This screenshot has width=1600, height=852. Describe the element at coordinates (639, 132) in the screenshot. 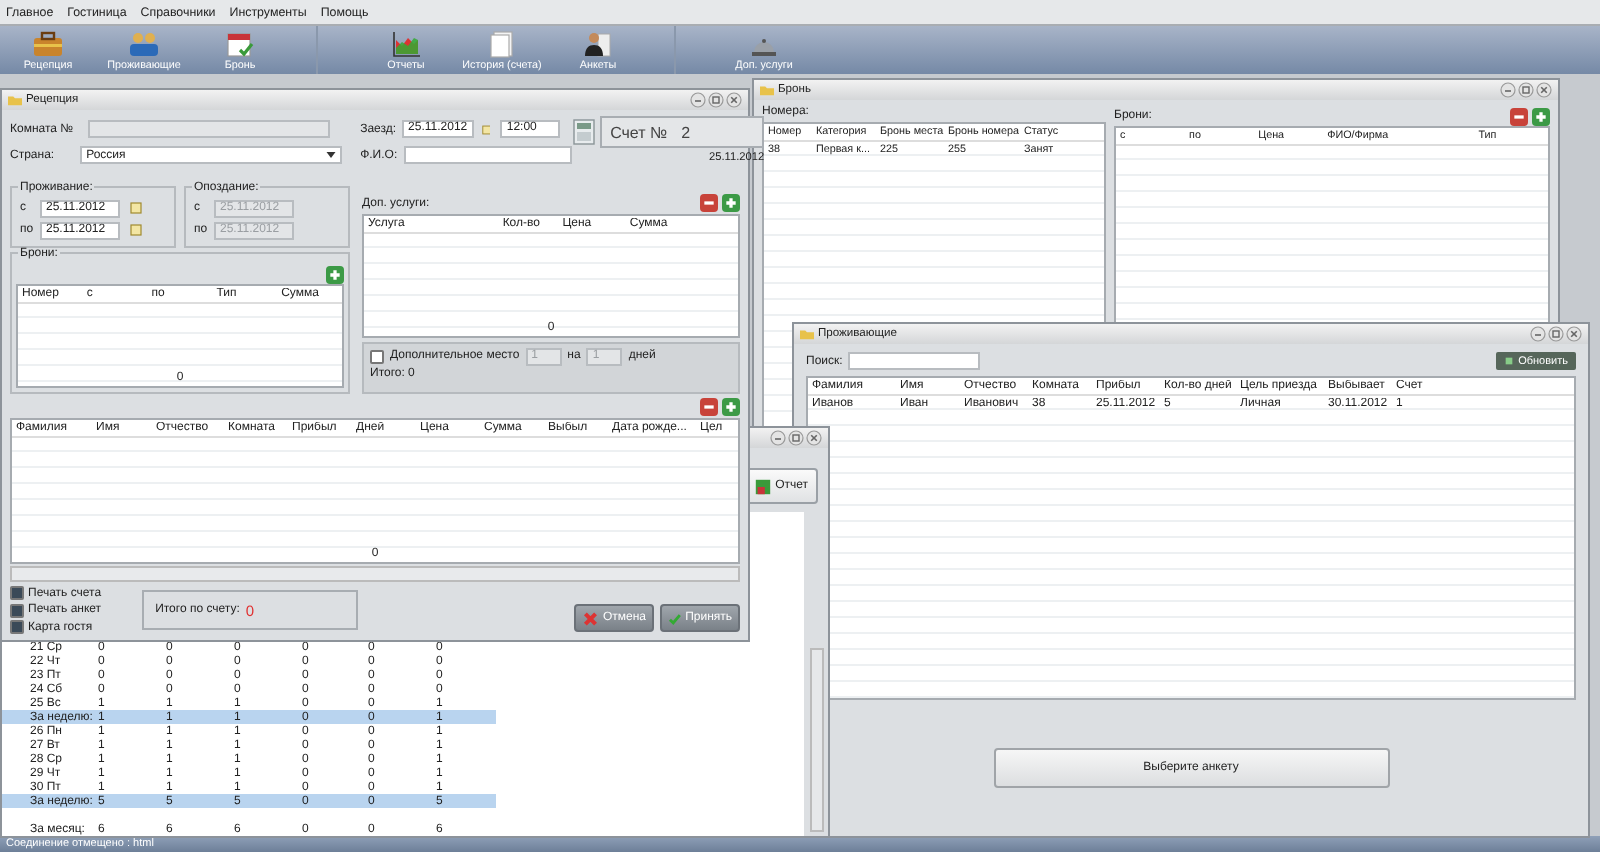

I see `invoice-label: Счет №` at that location.